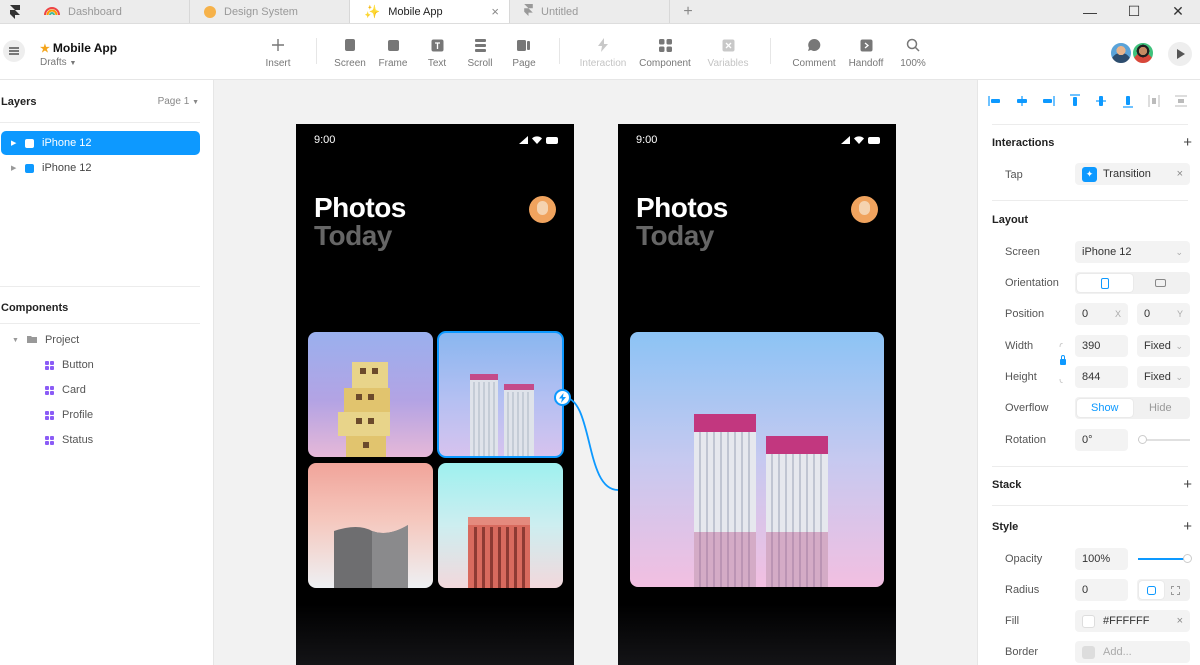  I want to click on tool-label: Handoff, so click(866, 63).